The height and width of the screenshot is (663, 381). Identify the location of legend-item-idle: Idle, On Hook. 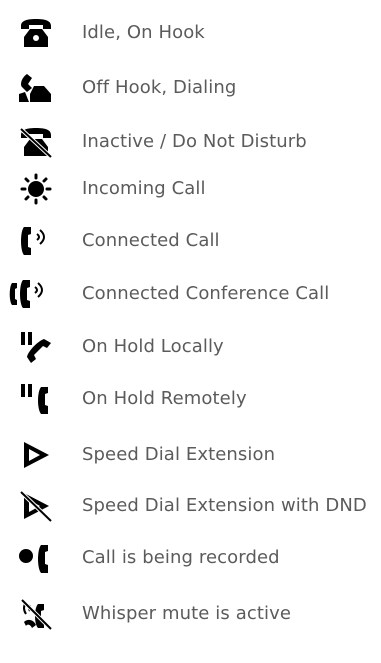
(190, 33).